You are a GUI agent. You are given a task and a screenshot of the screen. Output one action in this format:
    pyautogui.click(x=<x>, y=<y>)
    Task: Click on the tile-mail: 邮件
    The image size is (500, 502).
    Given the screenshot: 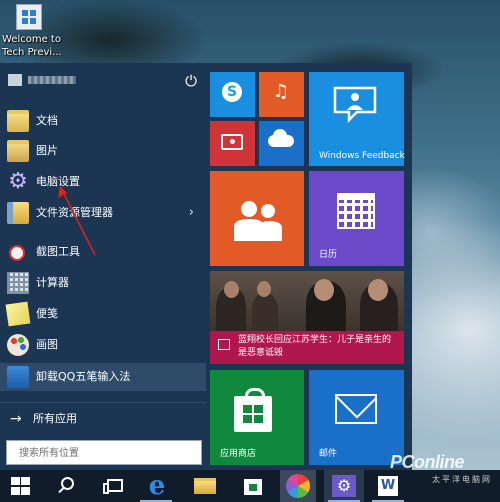 What is the action you would take?
    pyautogui.click(x=356, y=417)
    